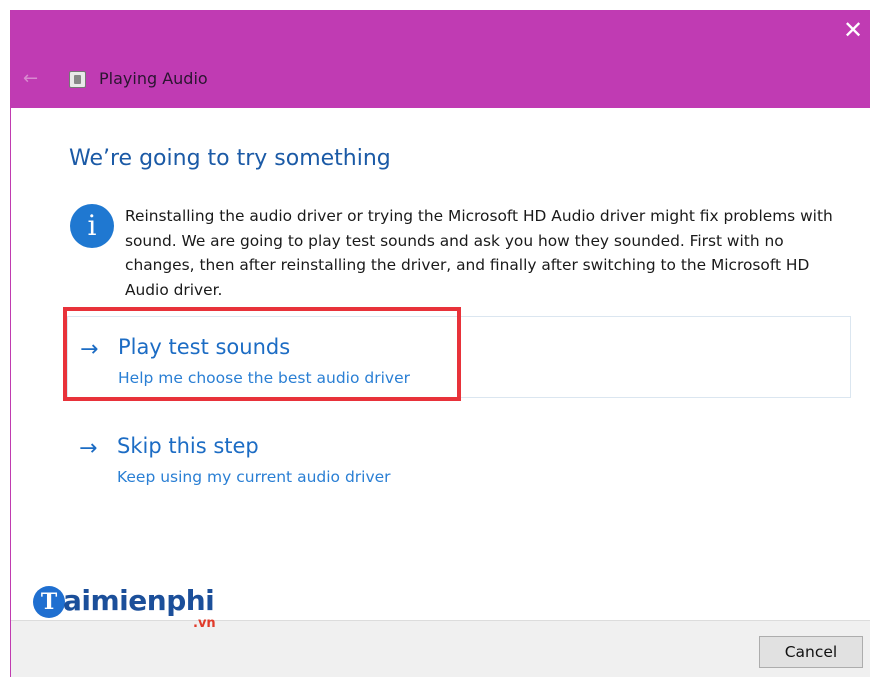 This screenshot has width=870, height=677. I want to click on info-icon: i, so click(92, 226).